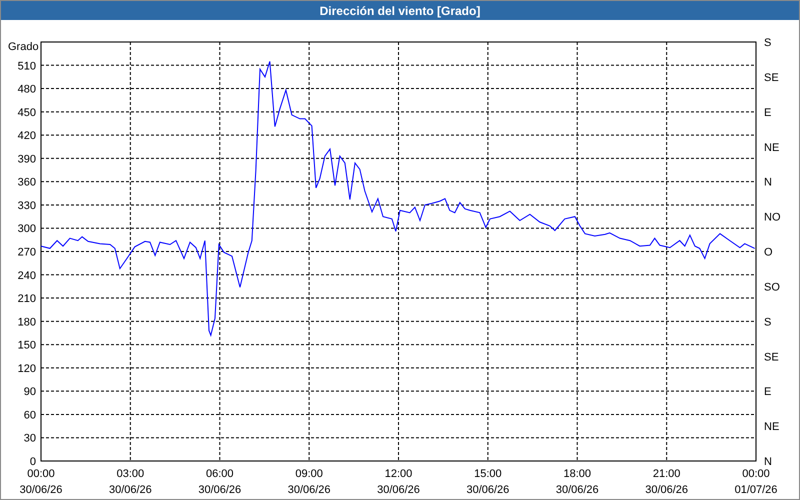 This screenshot has width=800, height=500. What do you see at coordinates (488, 474) in the screenshot?
I see `time-label: 15:00` at bounding box center [488, 474].